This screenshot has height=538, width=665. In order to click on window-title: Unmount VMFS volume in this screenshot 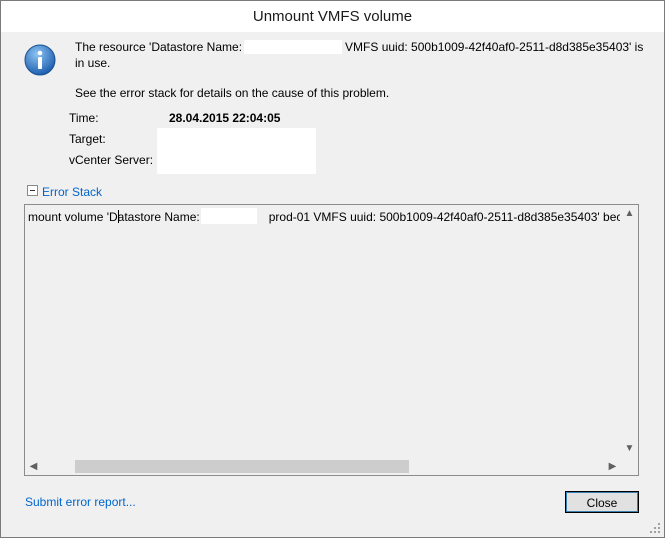, I will do `click(332, 16)`.